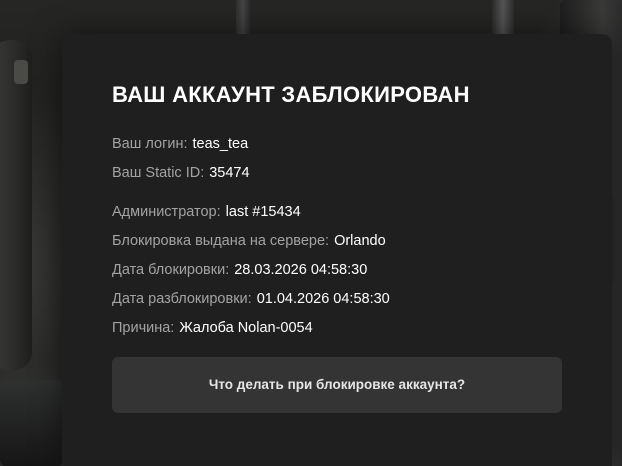  I want to click on login-value: teas_tea, so click(220, 144).